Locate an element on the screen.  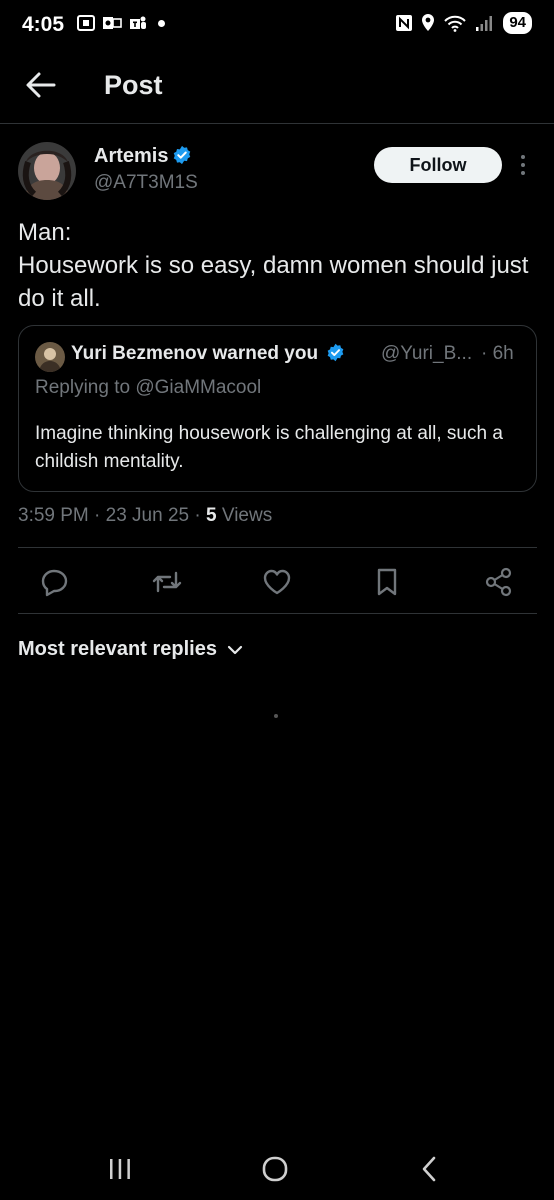
location-icon is located at coordinates (428, 22).